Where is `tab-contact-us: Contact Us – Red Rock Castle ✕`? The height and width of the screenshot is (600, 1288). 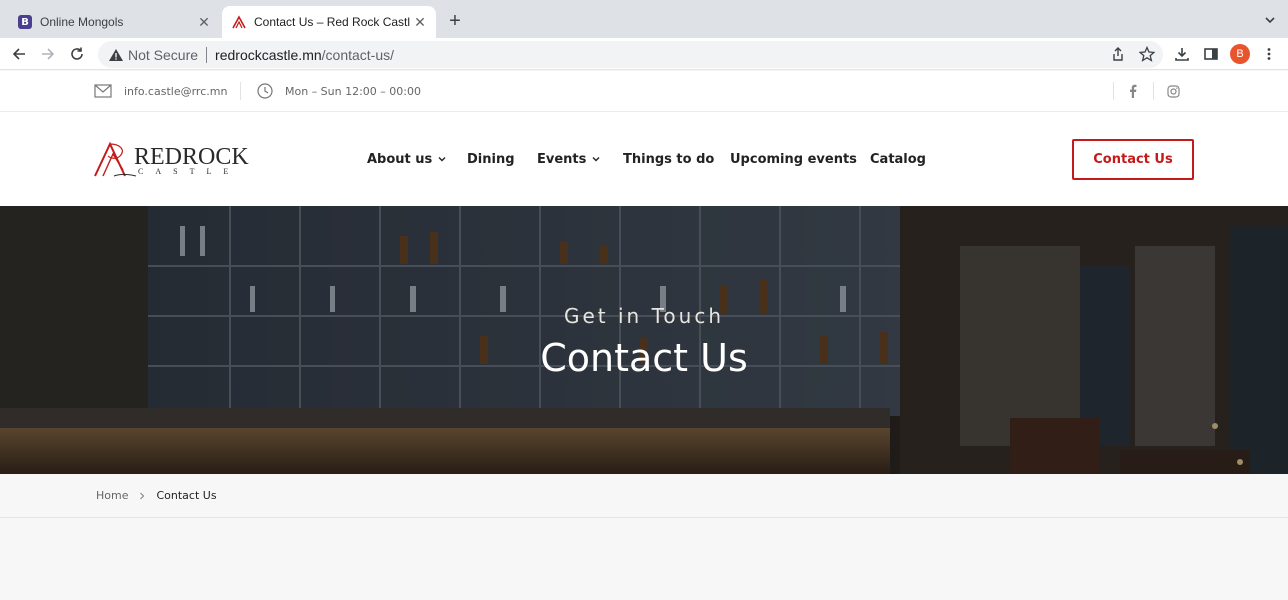 tab-contact-us: Contact Us – Red Rock Castle ✕ is located at coordinates (329, 22).